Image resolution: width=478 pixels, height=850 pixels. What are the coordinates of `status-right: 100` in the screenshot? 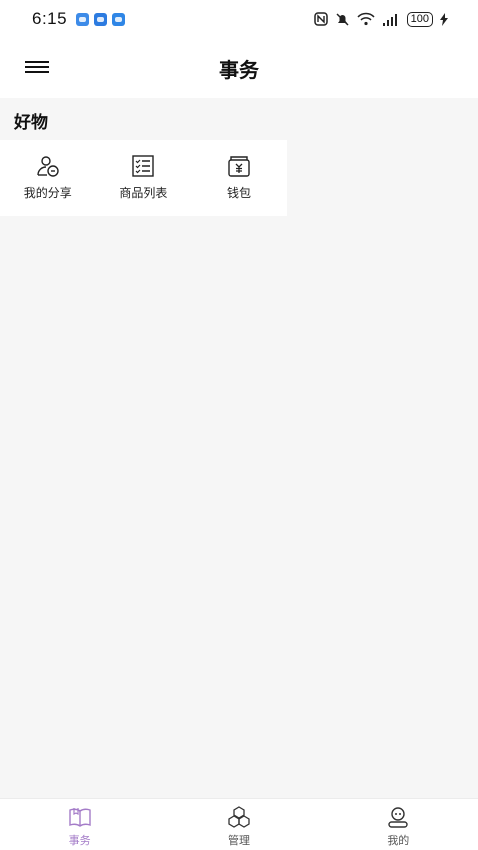 It's located at (380, 19).